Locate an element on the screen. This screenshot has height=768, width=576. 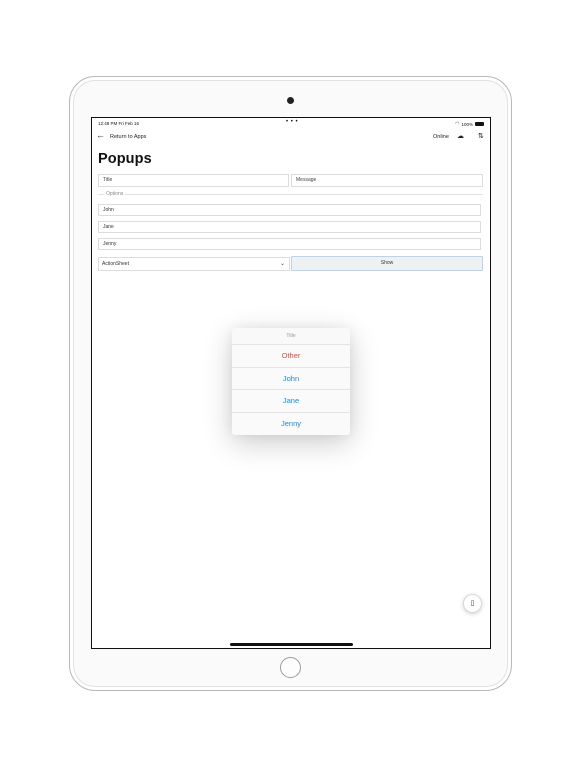
message-input: Message is located at coordinates (387, 180).